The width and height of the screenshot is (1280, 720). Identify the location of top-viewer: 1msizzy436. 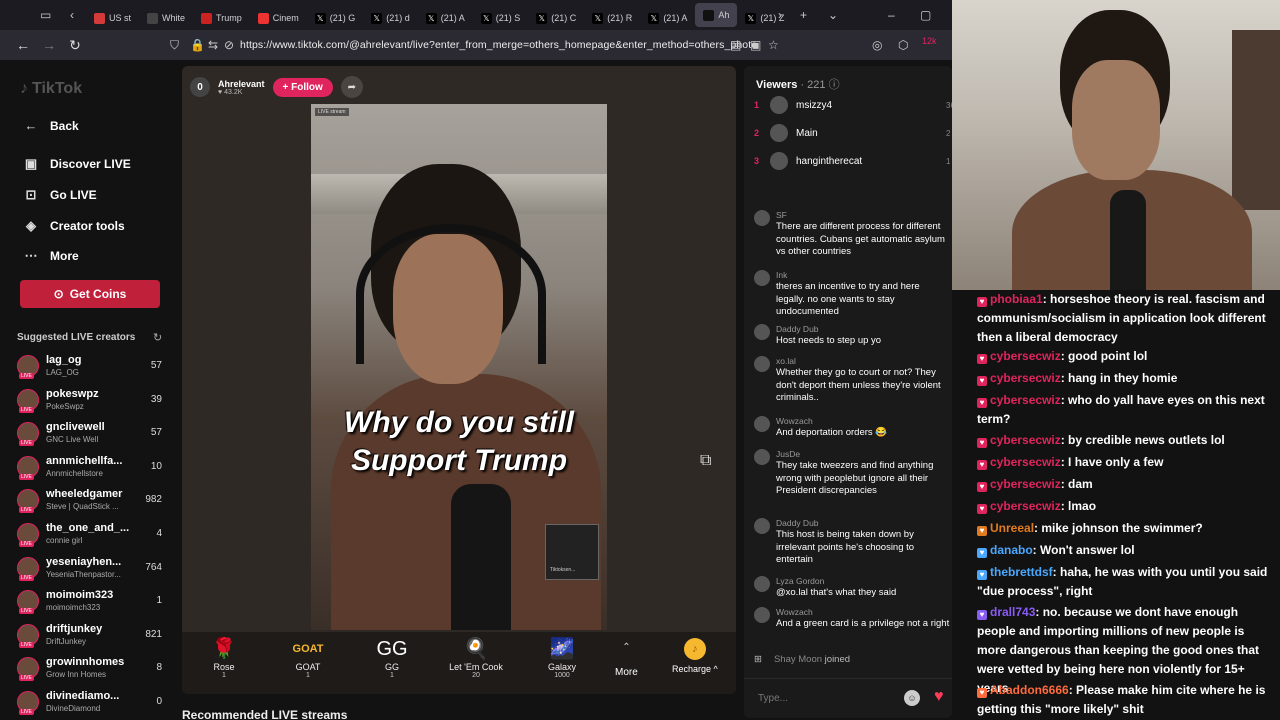
(853, 105).